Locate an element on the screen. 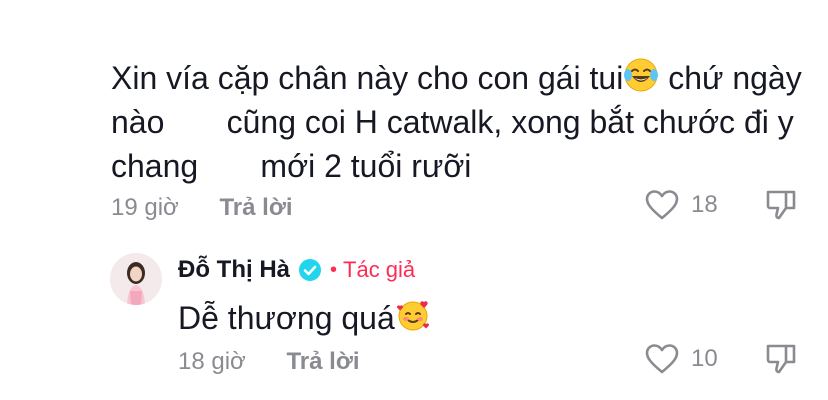 Image resolution: width=828 pixels, height=400 pixels. author-row: Đỗ Thị Hà • Tác giả is located at coordinates (296, 270).